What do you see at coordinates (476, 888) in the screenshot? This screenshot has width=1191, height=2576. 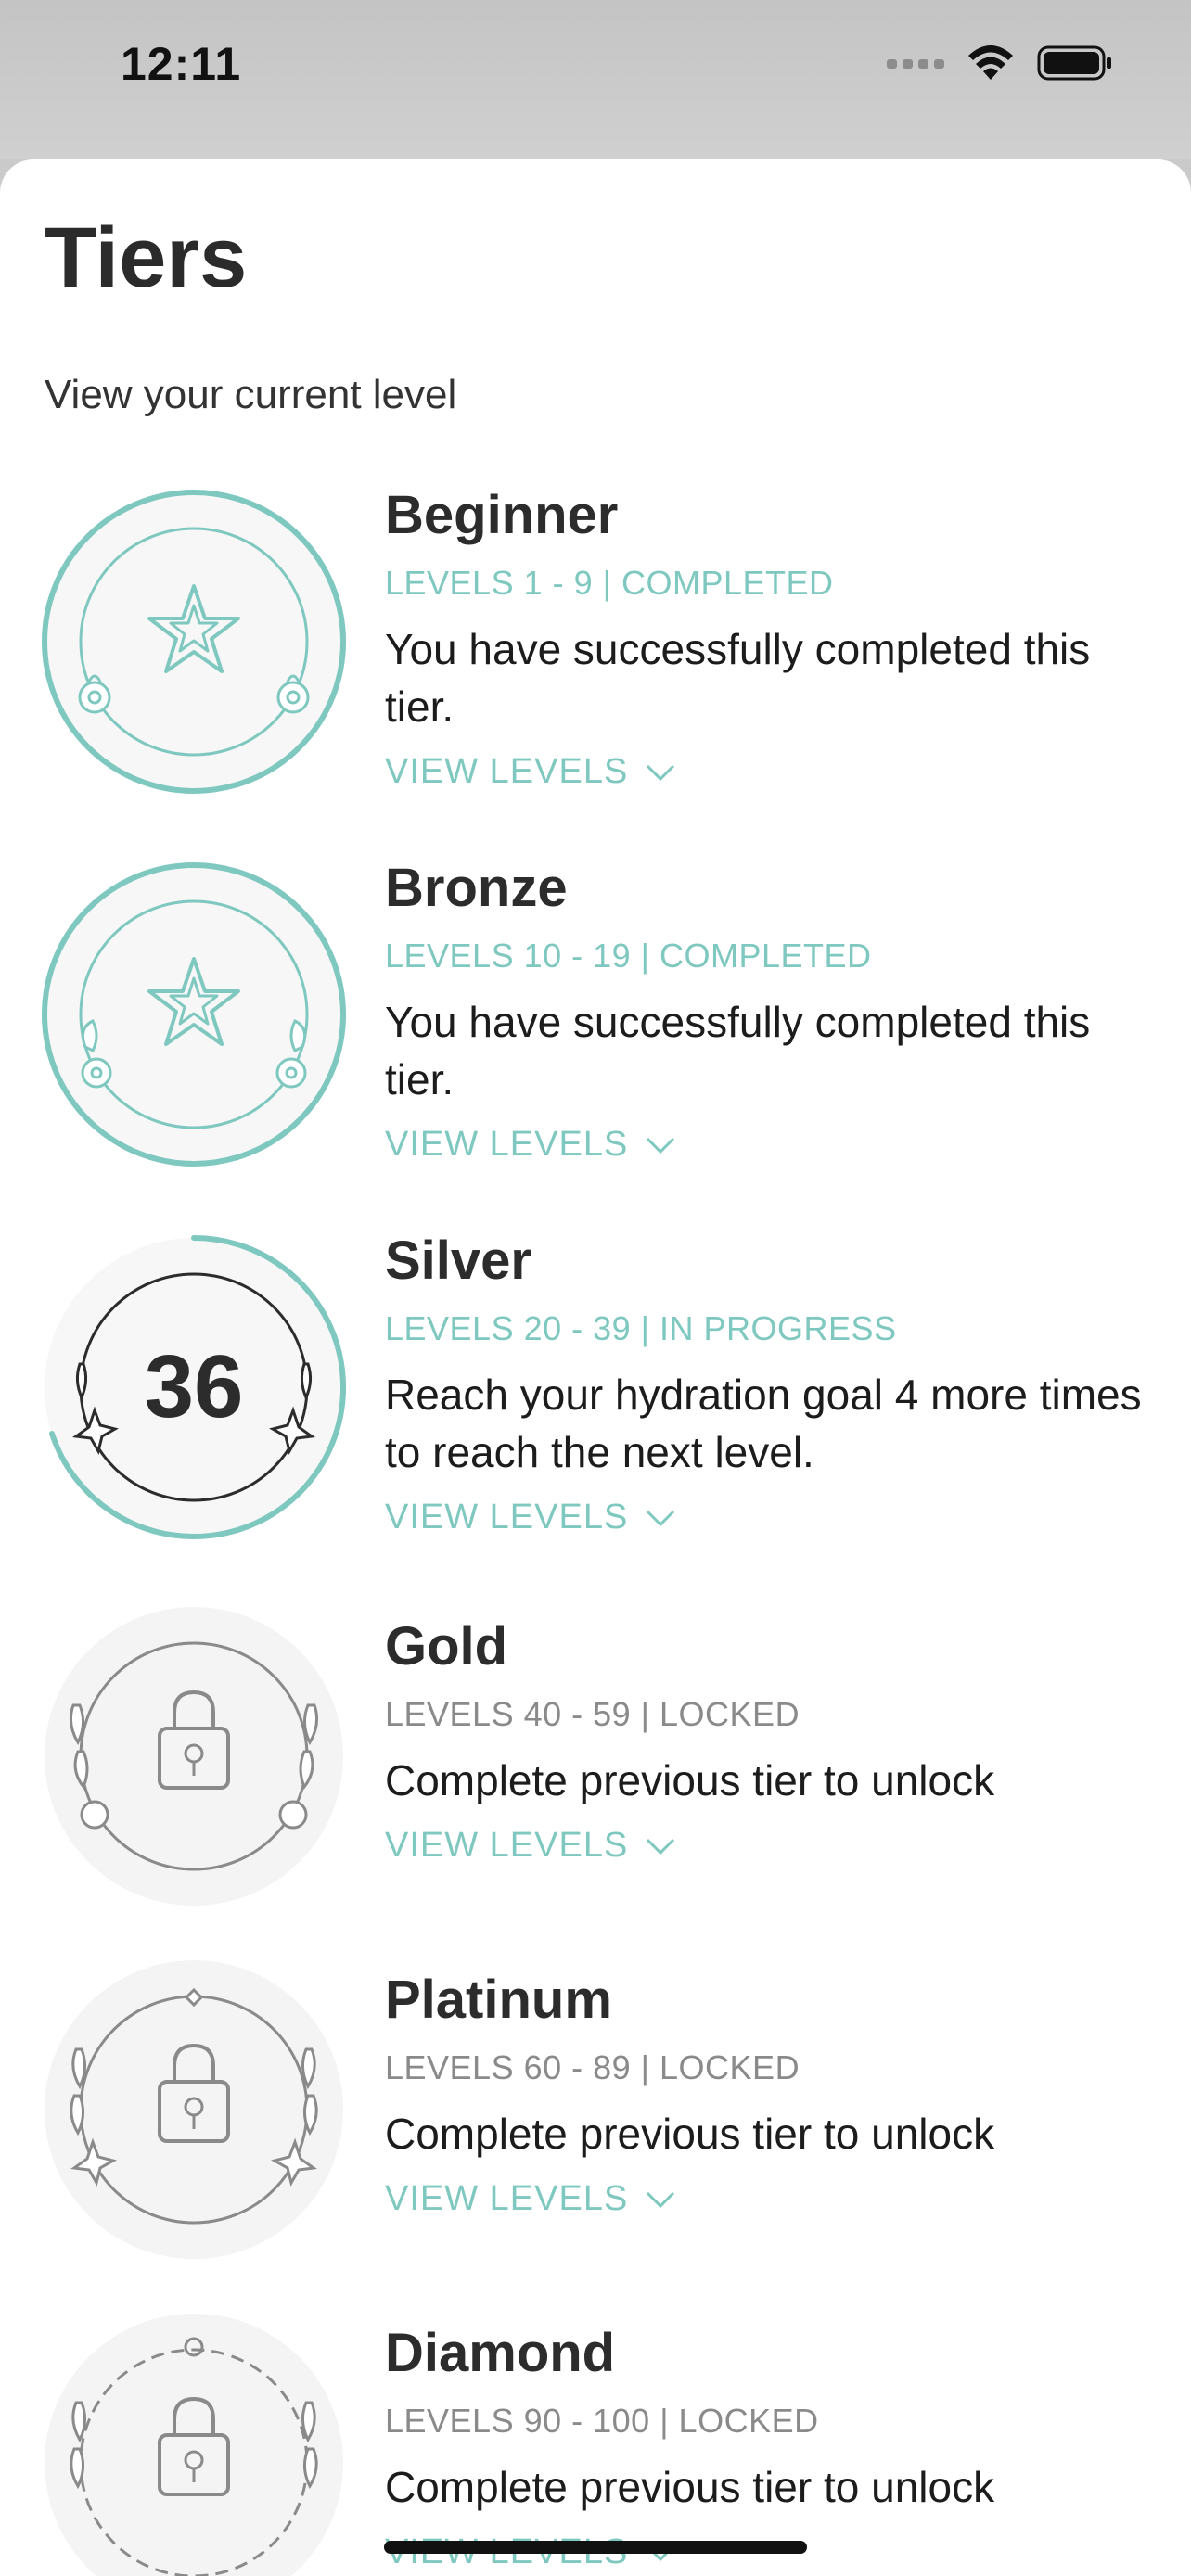 I see `tier-name: Bronze` at bounding box center [476, 888].